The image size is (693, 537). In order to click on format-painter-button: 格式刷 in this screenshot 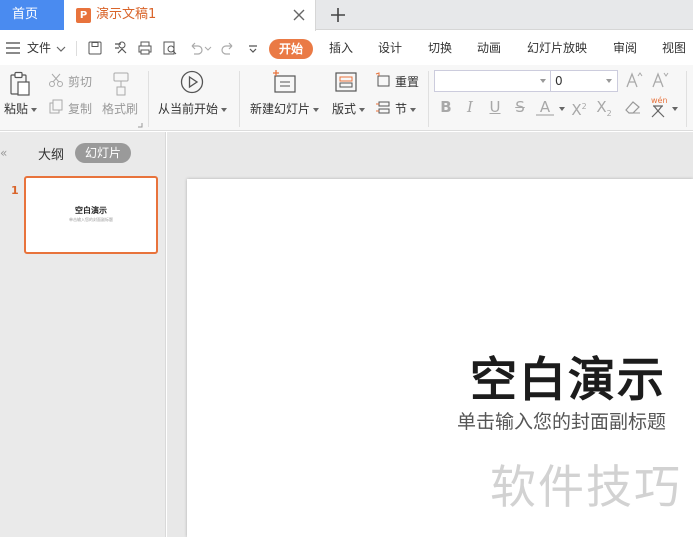, I will do `click(120, 108)`.